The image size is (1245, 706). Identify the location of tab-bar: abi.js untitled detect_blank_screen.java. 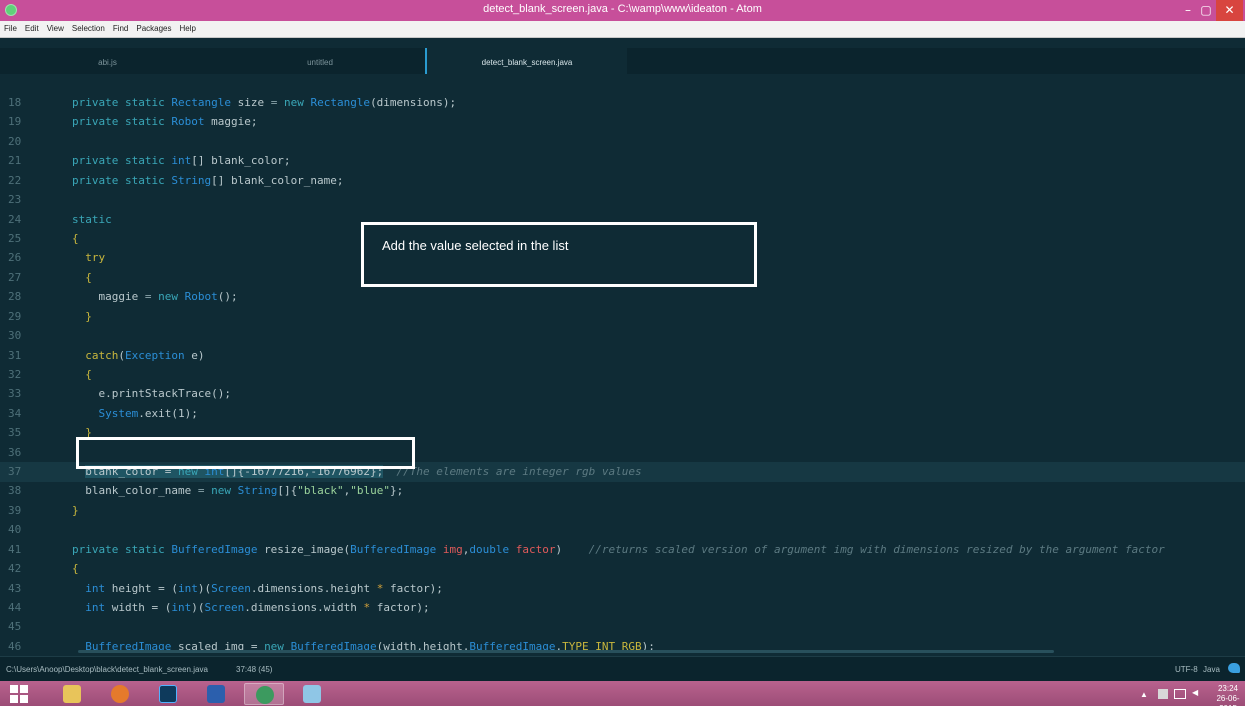
(622, 61).